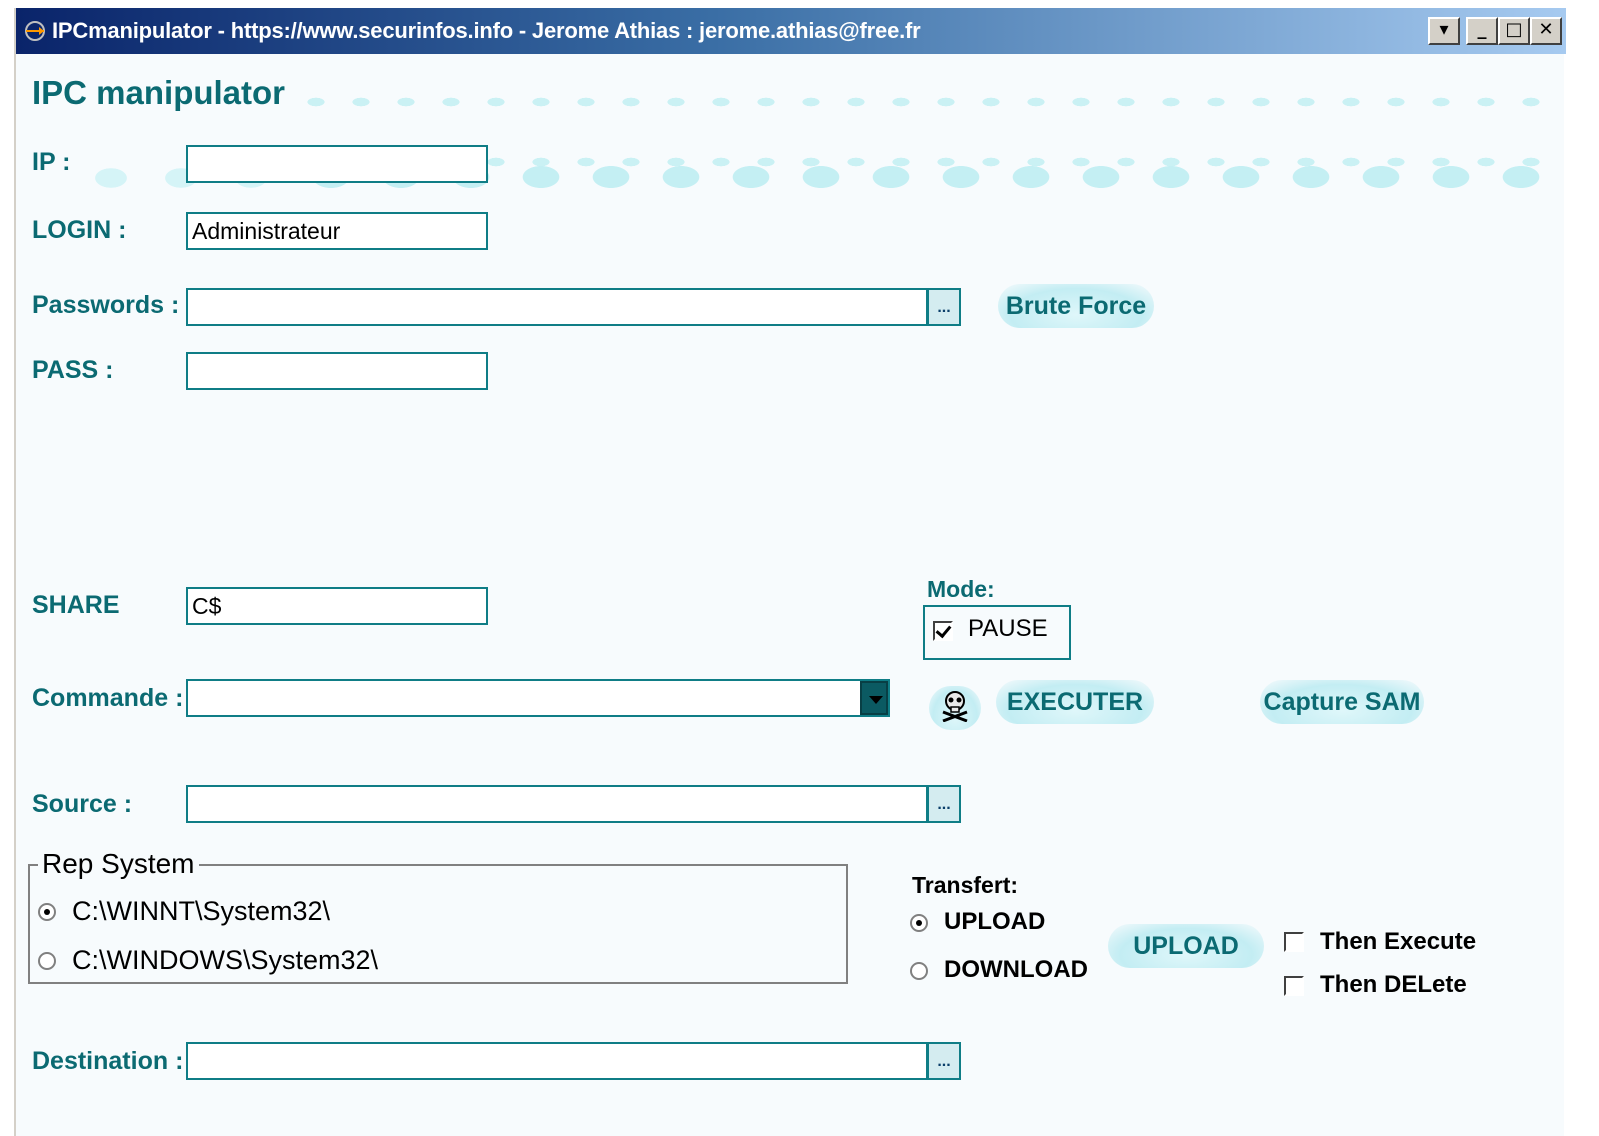 This screenshot has height=1136, width=1599. Describe the element at coordinates (1186, 946) in the screenshot. I see `upload-button: UPLOAD` at that location.